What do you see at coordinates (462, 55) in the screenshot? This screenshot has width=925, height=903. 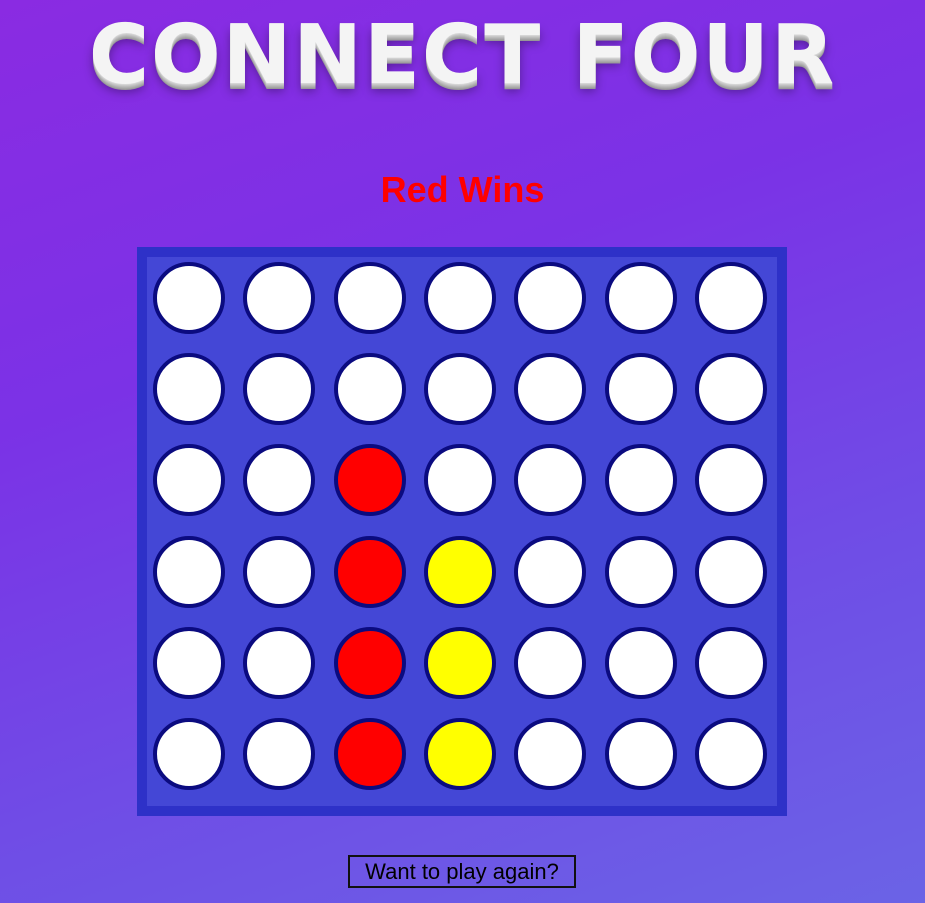 I see `game-title: CONNECT FOUR` at bounding box center [462, 55].